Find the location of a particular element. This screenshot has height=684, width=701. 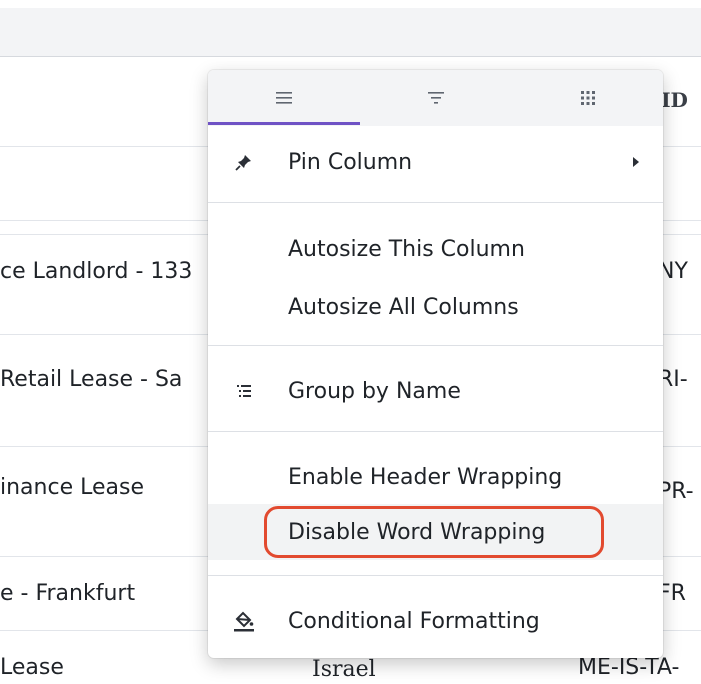

conditional-formatting-item: Conditional Formatting is located at coordinates (435, 621).